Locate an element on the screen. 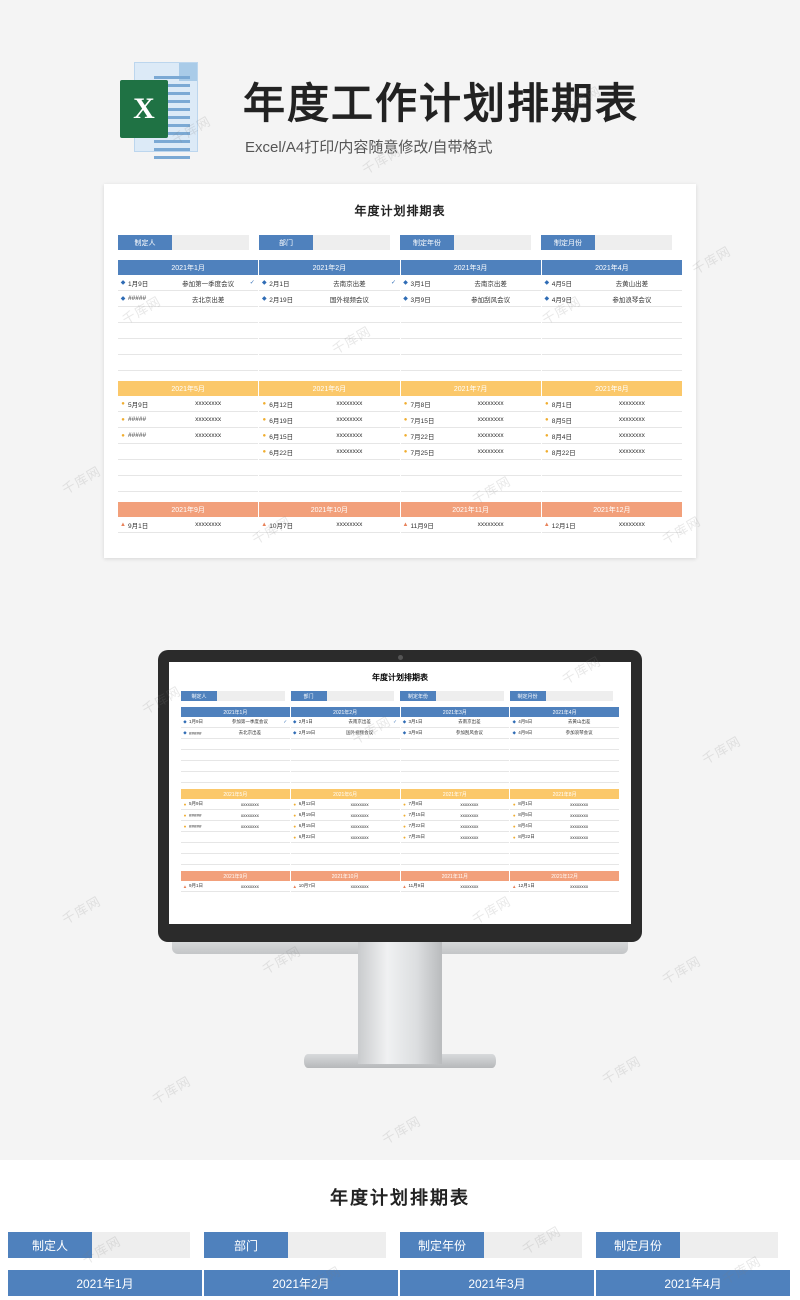 Image resolution: width=800 pixels, height=1300 pixels. mini-task-row: ● 8月4日 xxxxxxxx is located at coordinates (564, 826).